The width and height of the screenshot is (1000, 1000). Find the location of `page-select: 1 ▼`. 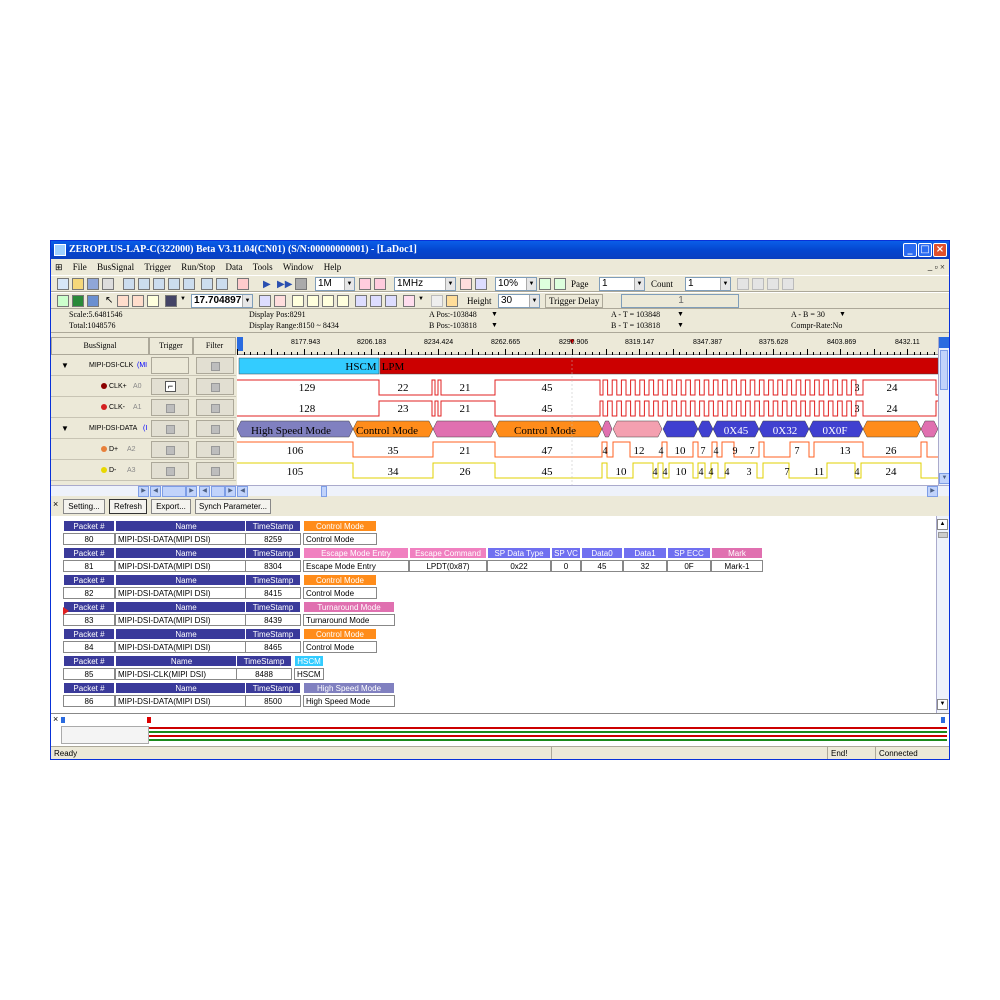

page-select: 1 ▼ is located at coordinates (622, 284).